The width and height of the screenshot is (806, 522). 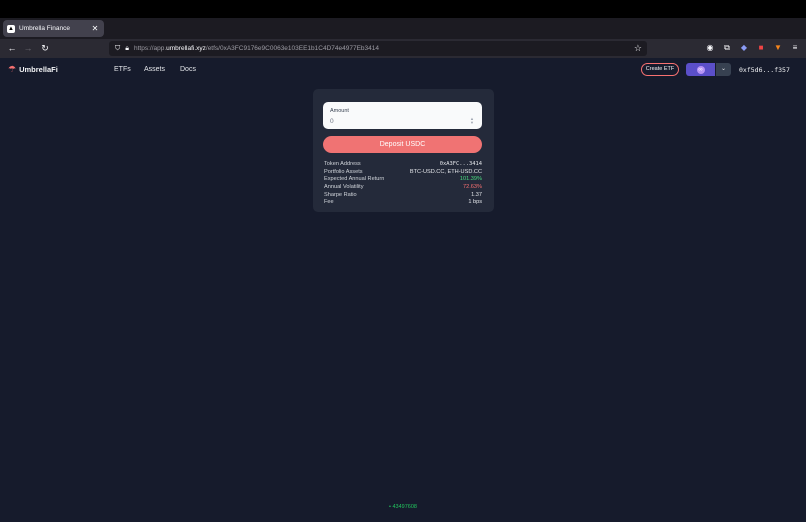 I want to click on portfolio-assets-value: BTC-USD.CC, ETH-USD.CC, so click(x=445, y=171).